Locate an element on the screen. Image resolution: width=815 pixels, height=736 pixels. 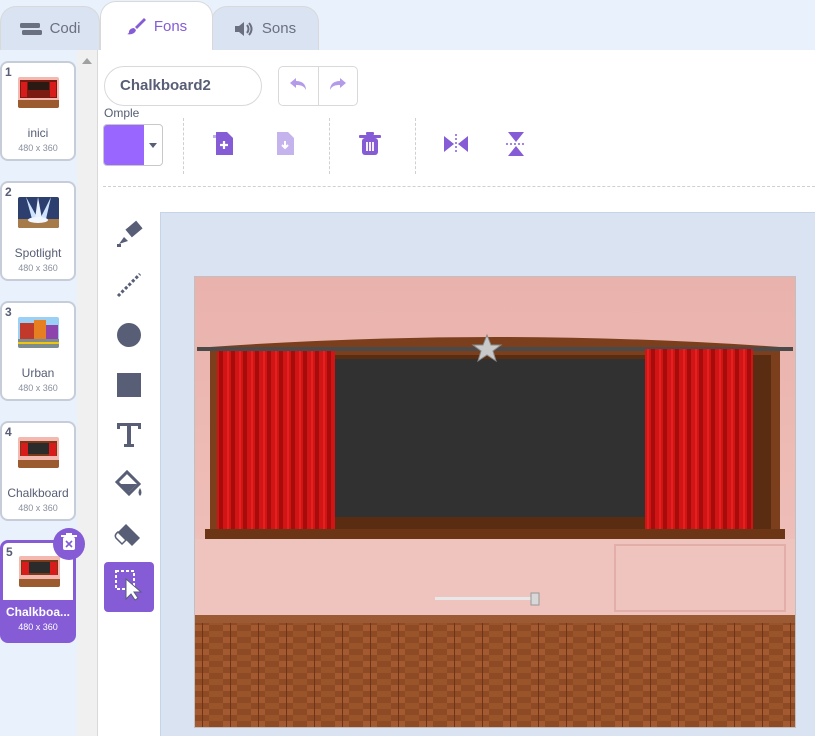
circle-icon is located at coordinates (129, 337).